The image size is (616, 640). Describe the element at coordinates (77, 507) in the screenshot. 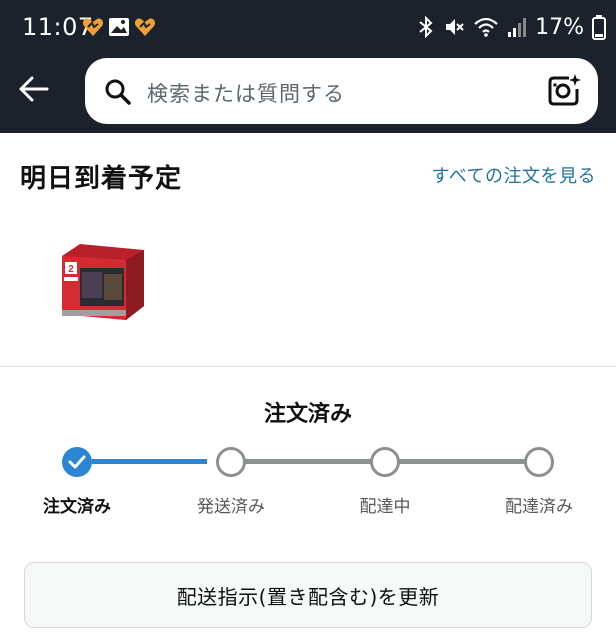

I see `step-label-ordered: 注文済み` at that location.